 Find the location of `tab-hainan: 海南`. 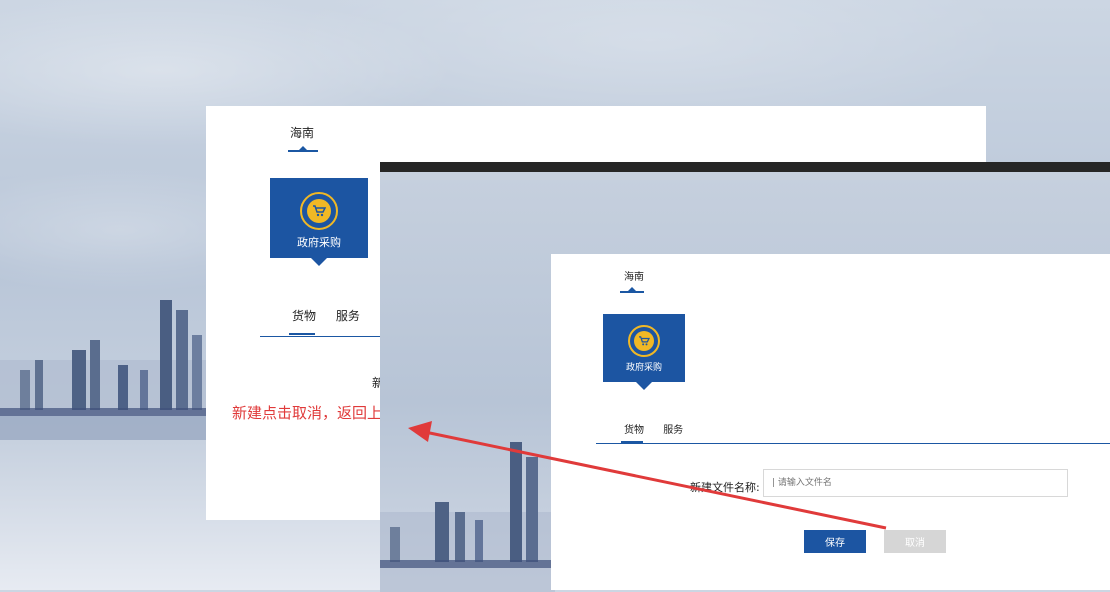

tab-hainan: 海南 is located at coordinates (302, 132).